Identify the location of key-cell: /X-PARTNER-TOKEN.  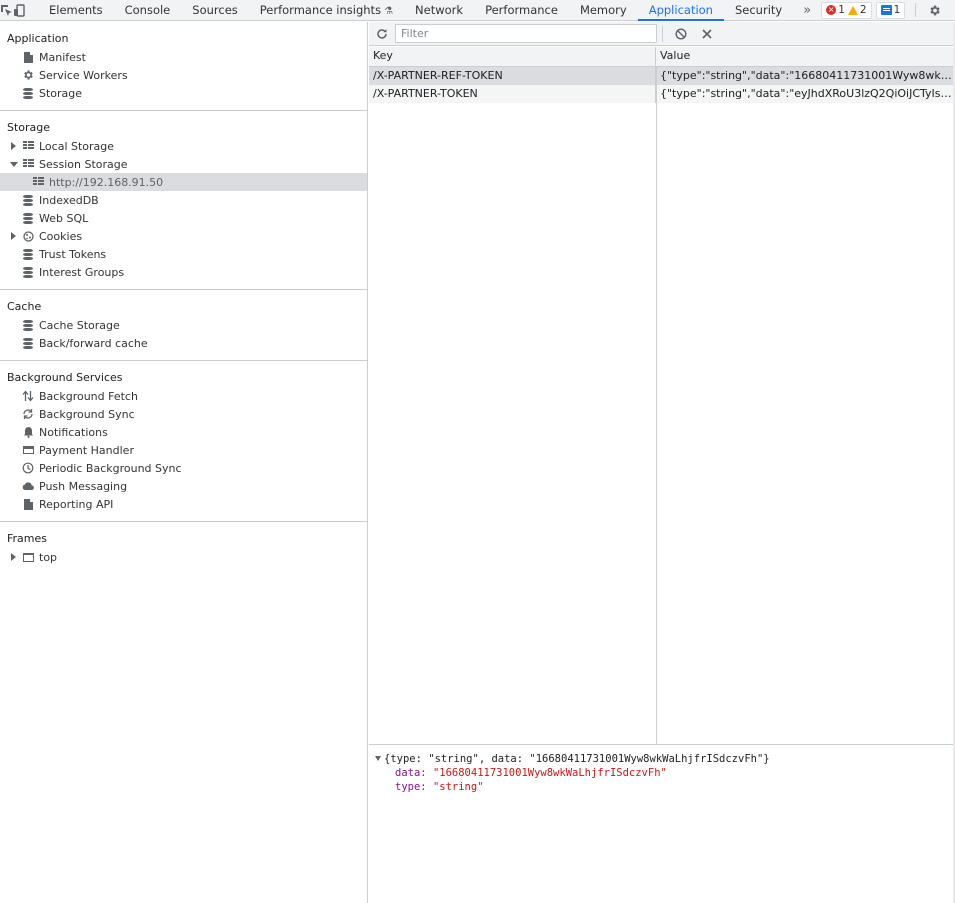
(512, 94).